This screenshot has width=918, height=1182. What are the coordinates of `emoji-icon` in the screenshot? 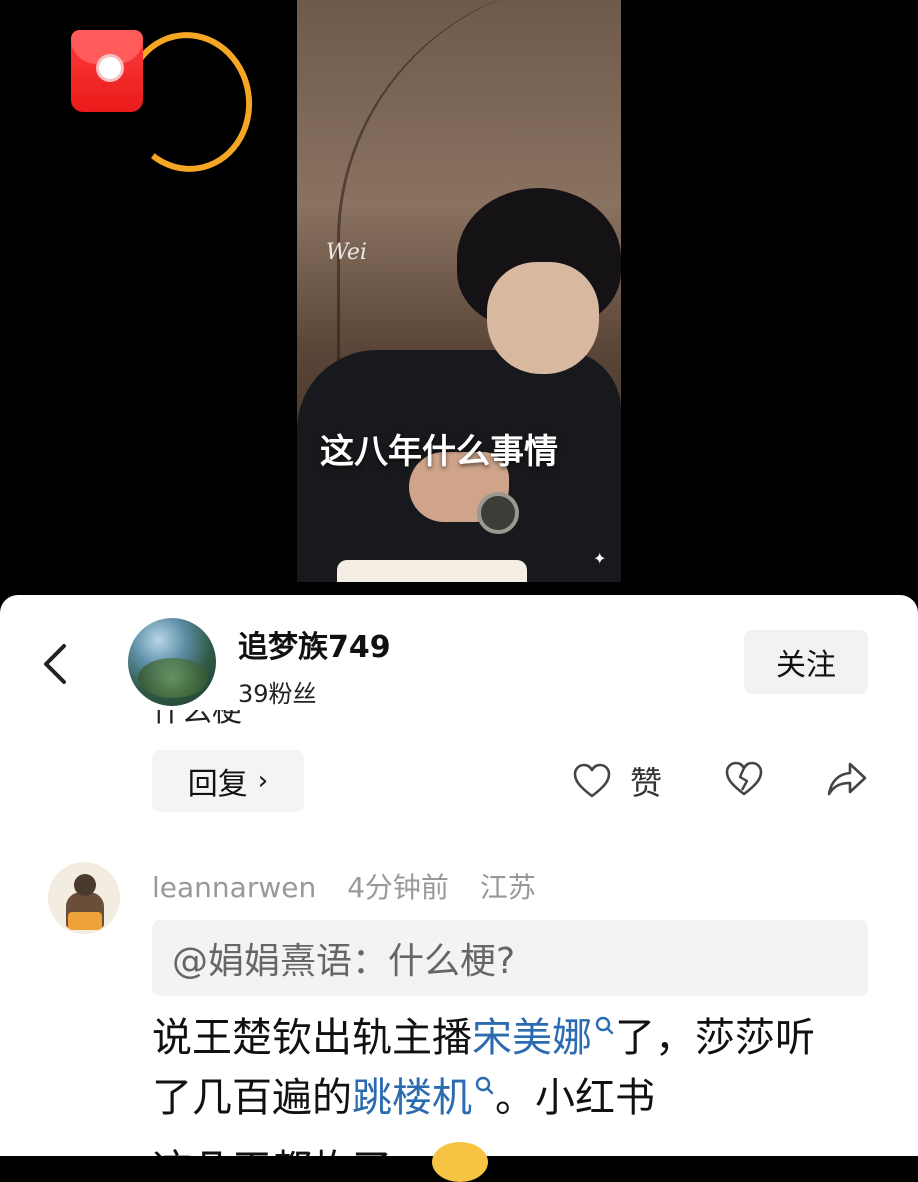 It's located at (460, 1162).